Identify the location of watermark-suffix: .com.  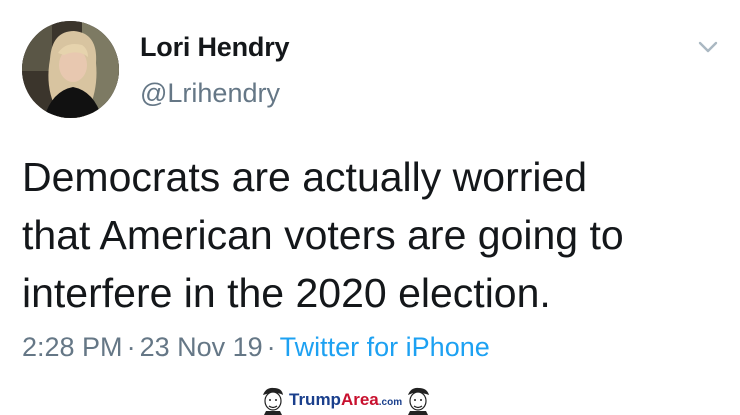
(390, 402).